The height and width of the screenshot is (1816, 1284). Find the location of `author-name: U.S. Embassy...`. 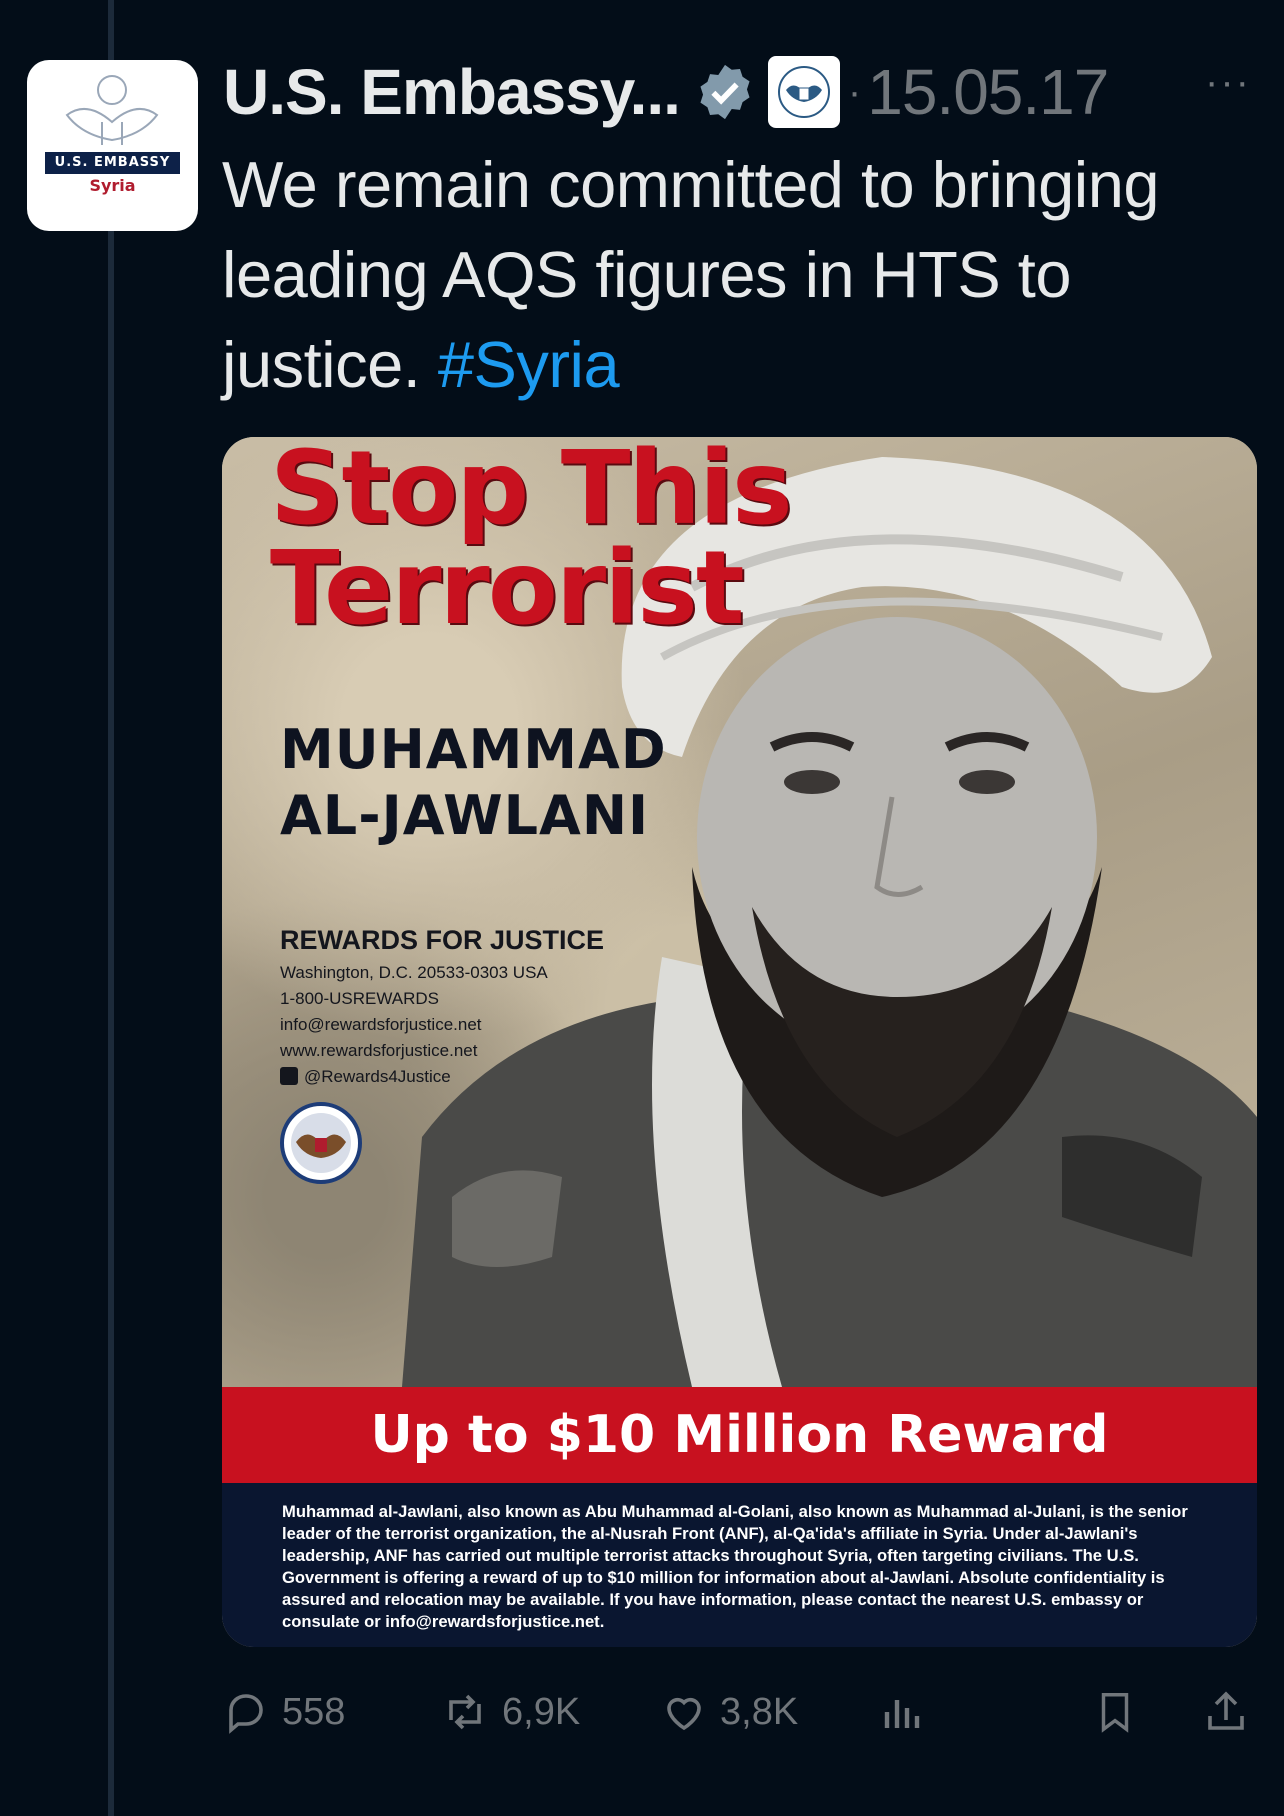

author-name: U.S. Embassy... is located at coordinates (452, 92).